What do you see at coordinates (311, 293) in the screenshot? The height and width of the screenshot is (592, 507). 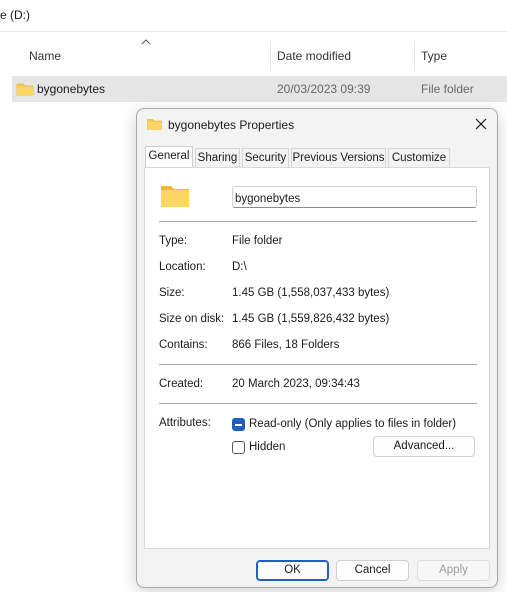 I see `size-value: 1.45 GB (1,558,037,433 bytes)` at bounding box center [311, 293].